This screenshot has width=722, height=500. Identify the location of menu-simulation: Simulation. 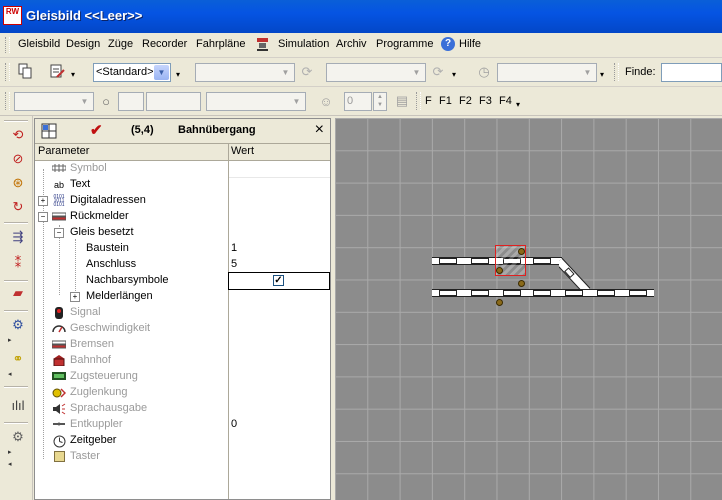
(303, 44).